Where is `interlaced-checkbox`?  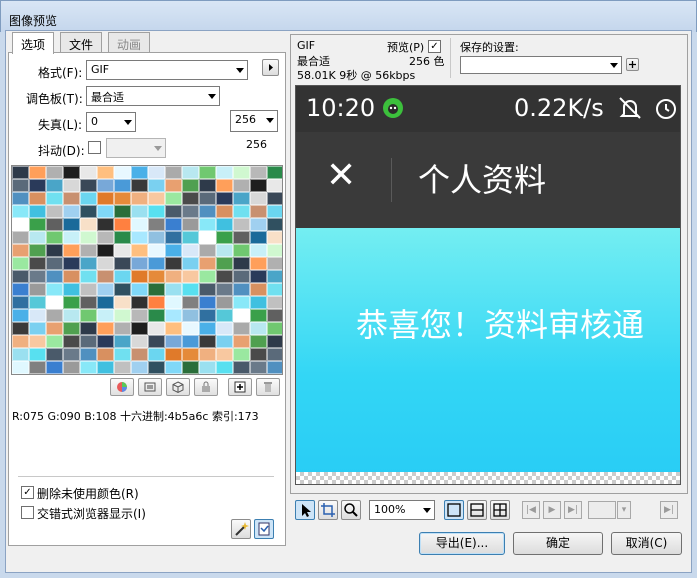 interlaced-checkbox is located at coordinates (27, 512).